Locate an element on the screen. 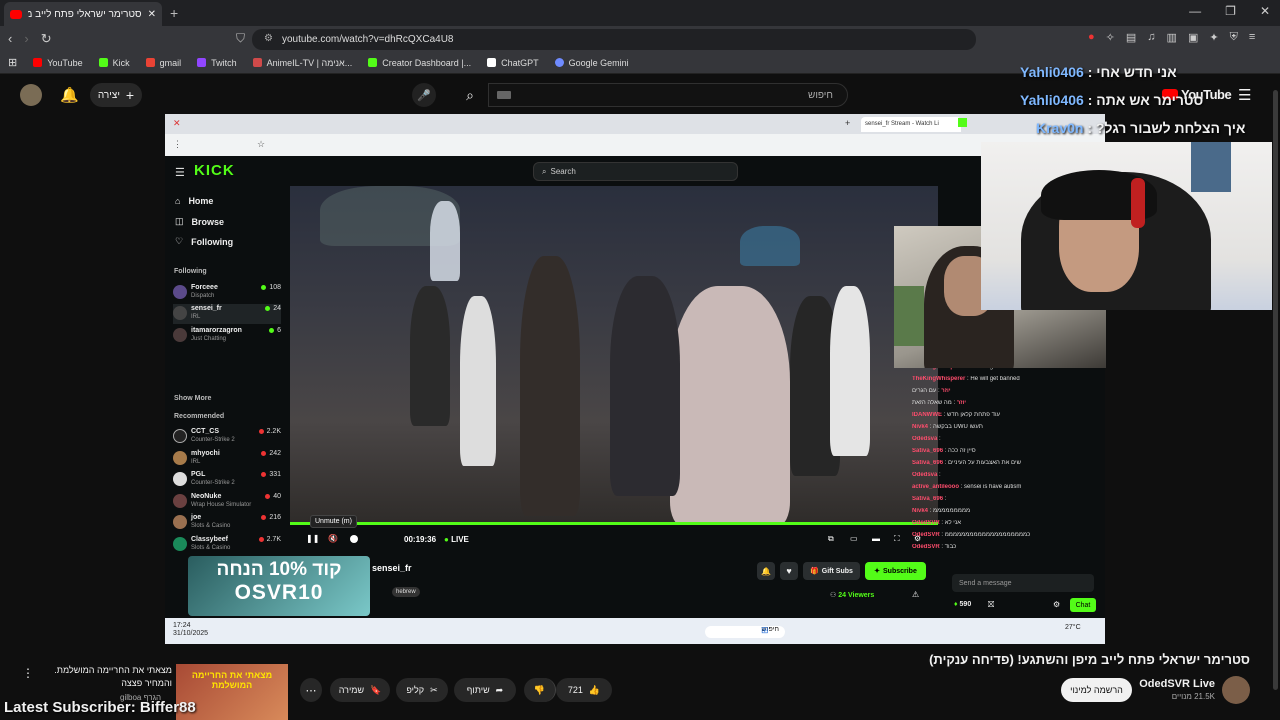  kick-chat-line: IDANWWE : עוד פתחת קלאן חדש is located at coordinates (956, 415).